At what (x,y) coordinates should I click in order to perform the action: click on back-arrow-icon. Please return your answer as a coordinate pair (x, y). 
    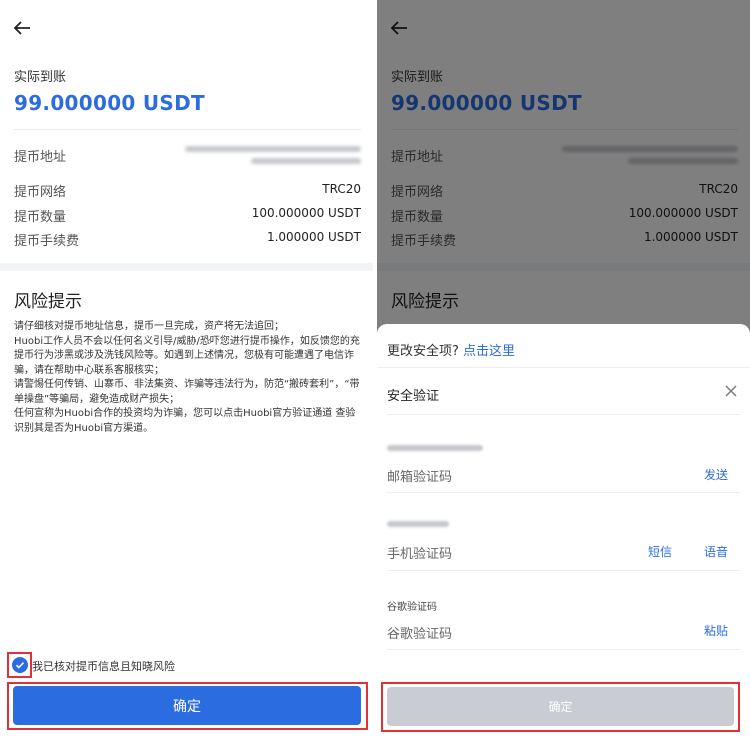
    Looking at the image, I should click on (22, 28).